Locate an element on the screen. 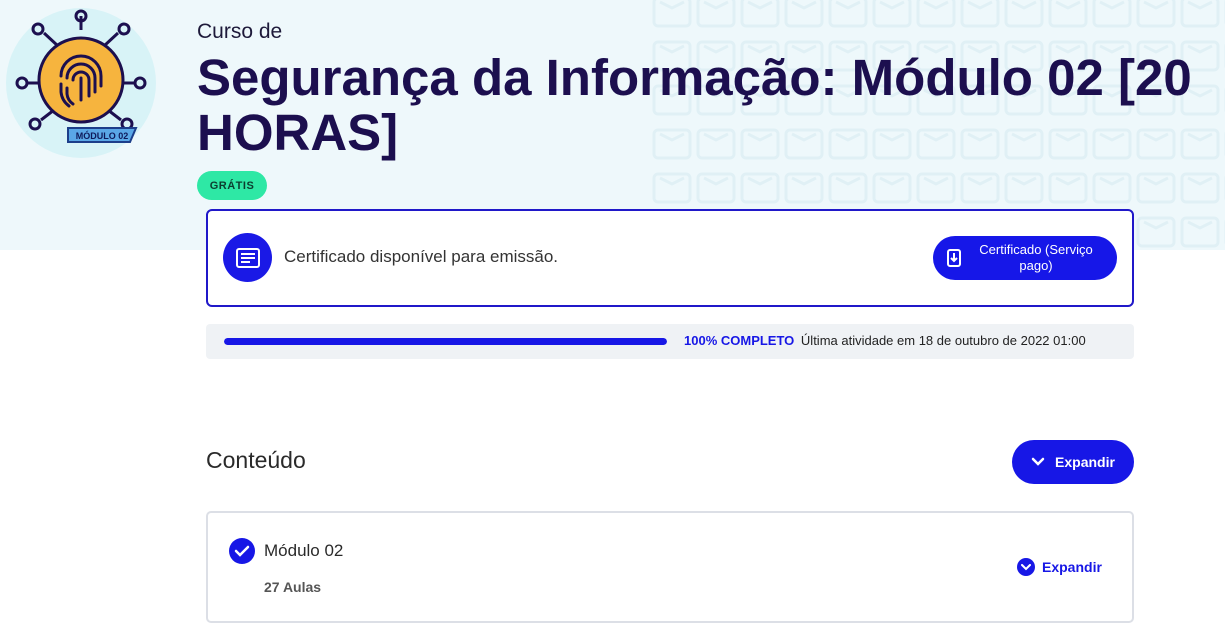  certificate-button-label: Certificado (Serviço pago) is located at coordinates (1036, 257).